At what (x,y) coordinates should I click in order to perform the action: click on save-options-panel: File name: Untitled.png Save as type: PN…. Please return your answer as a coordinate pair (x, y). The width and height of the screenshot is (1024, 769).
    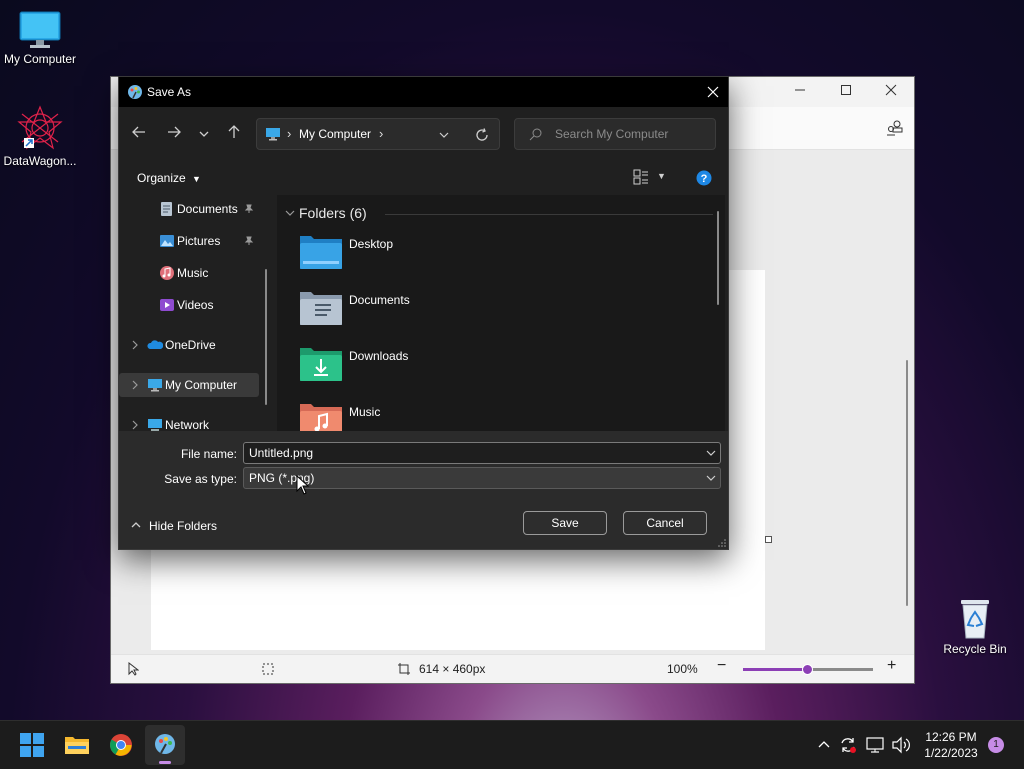
    Looking at the image, I should click on (423, 490).